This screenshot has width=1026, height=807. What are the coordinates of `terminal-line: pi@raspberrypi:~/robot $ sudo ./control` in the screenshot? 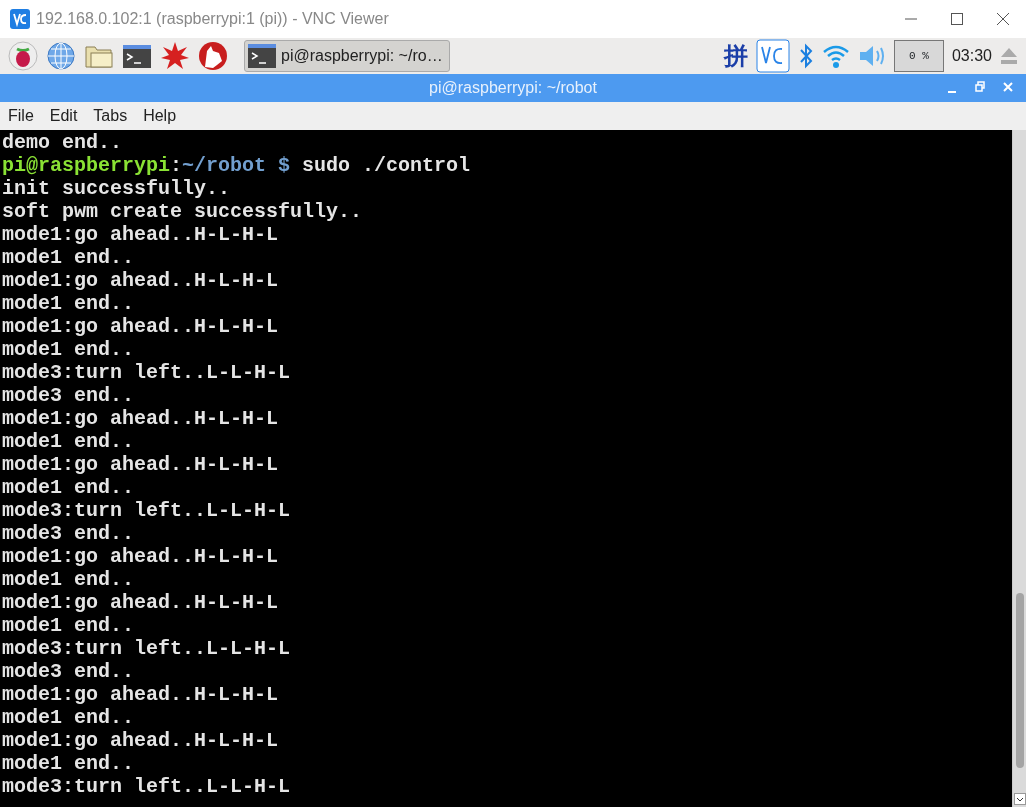 It's located at (237, 165).